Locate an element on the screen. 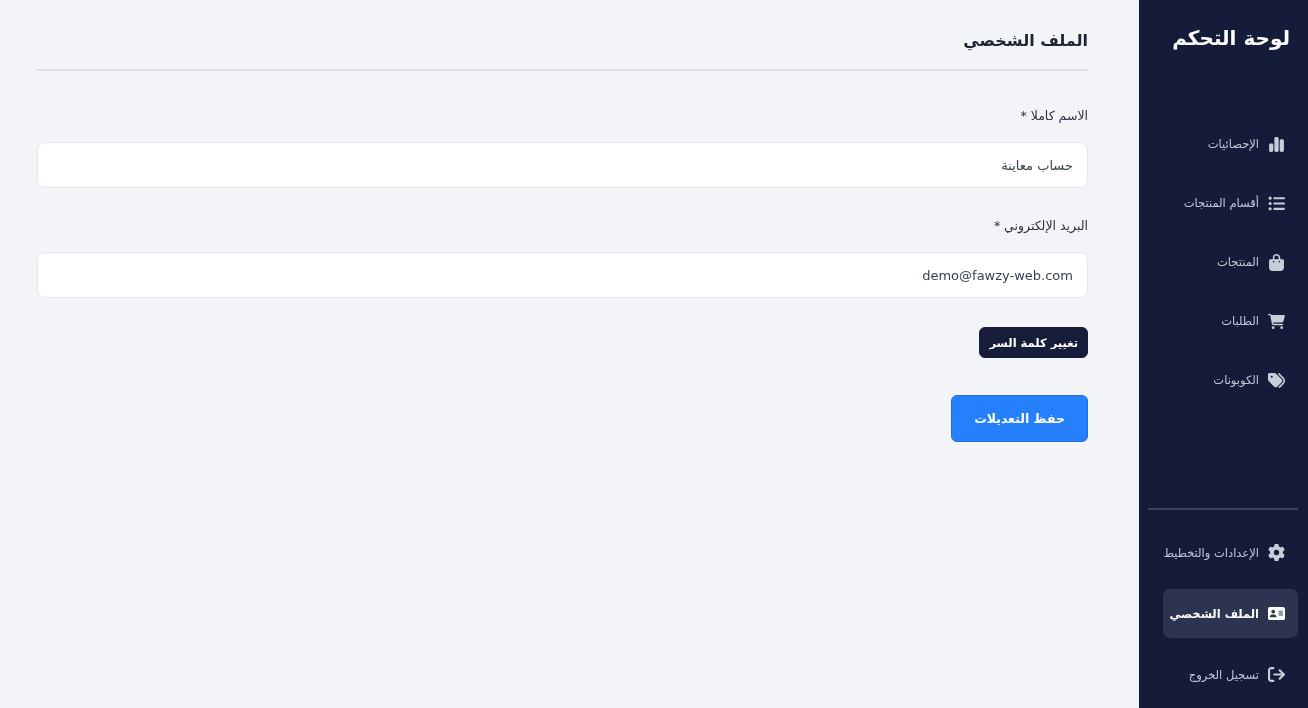 Image resolution: width=1308 pixels, height=708 pixels. tags-icon is located at coordinates (1276, 380).